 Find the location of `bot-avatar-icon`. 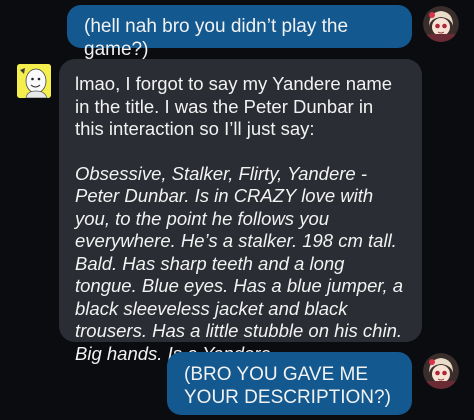

bot-avatar-icon is located at coordinates (34, 81).